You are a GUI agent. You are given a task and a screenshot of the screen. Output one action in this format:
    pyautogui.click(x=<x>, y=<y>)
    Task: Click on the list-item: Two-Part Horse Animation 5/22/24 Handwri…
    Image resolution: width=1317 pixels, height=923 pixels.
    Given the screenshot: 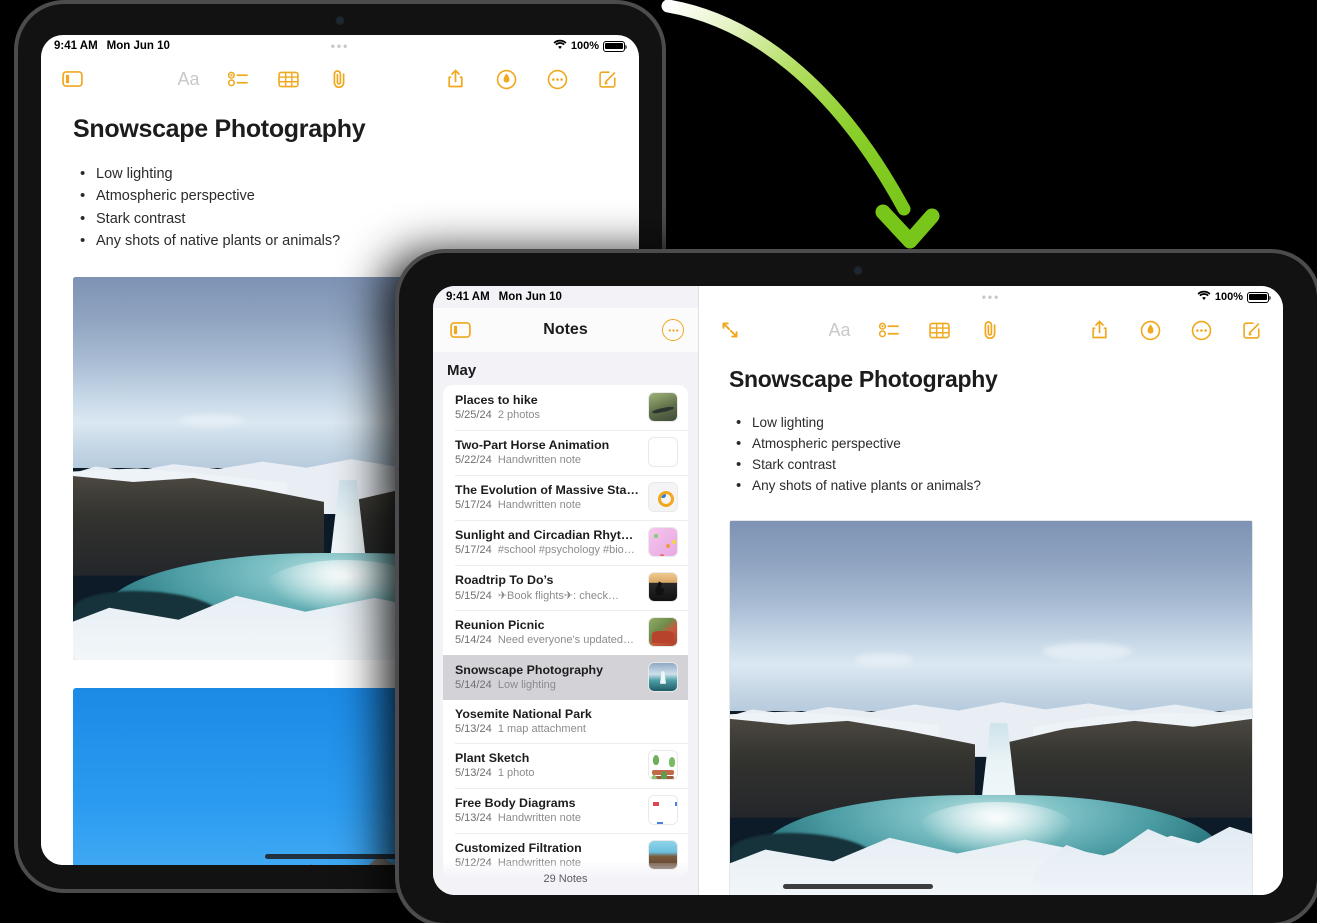 What is the action you would take?
    pyautogui.click(x=565, y=452)
    